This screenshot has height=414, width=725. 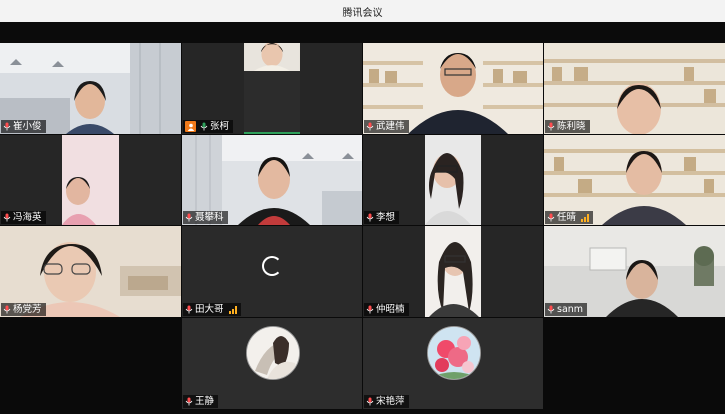 I want to click on video-tile: 武建伟, so click(x=453, y=88).